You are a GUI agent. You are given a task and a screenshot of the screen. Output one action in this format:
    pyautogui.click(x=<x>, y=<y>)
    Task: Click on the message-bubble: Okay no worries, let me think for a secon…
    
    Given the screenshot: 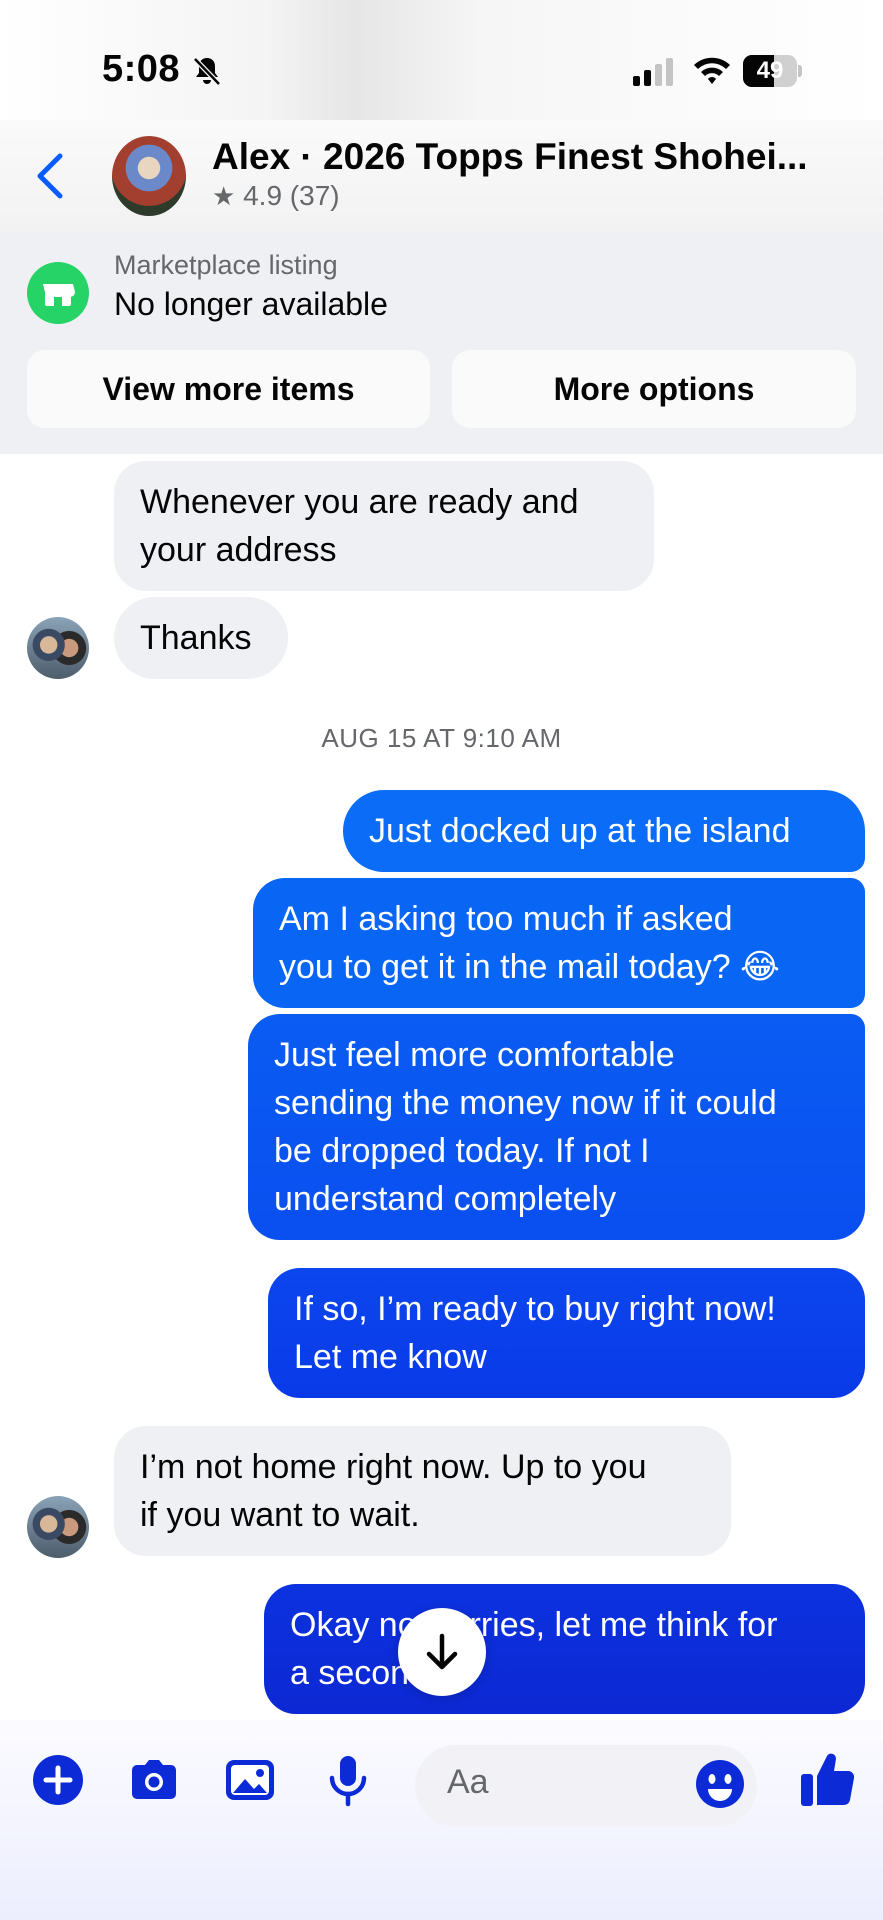 What is the action you would take?
    pyautogui.click(x=564, y=1649)
    